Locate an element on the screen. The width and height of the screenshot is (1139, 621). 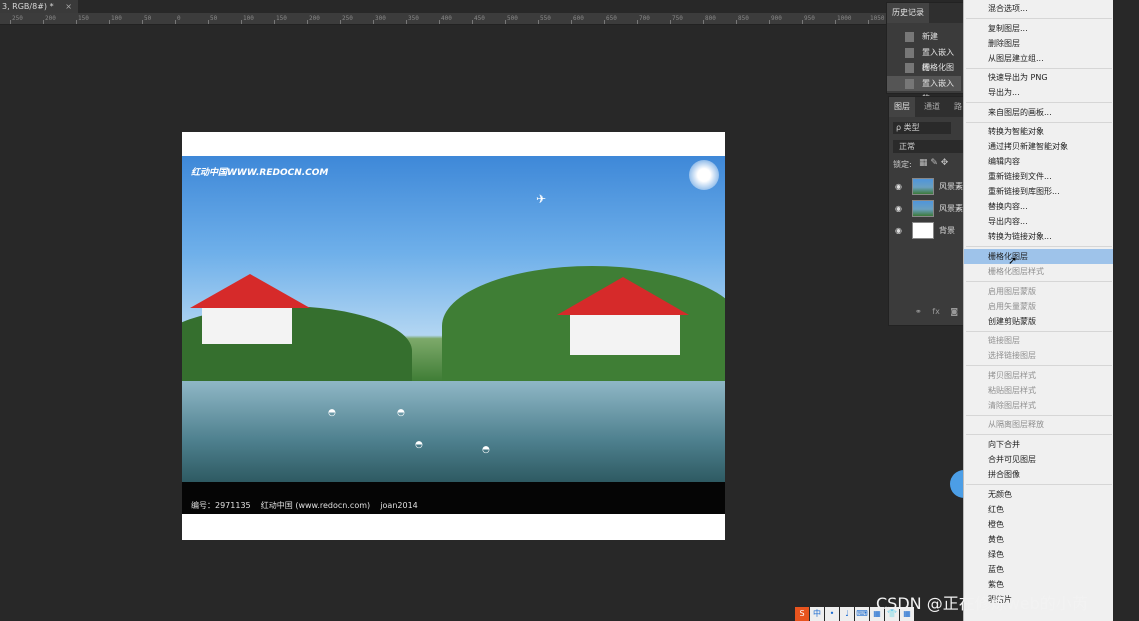
menu-item: 蓝色 is located at coordinates (1038, 569).